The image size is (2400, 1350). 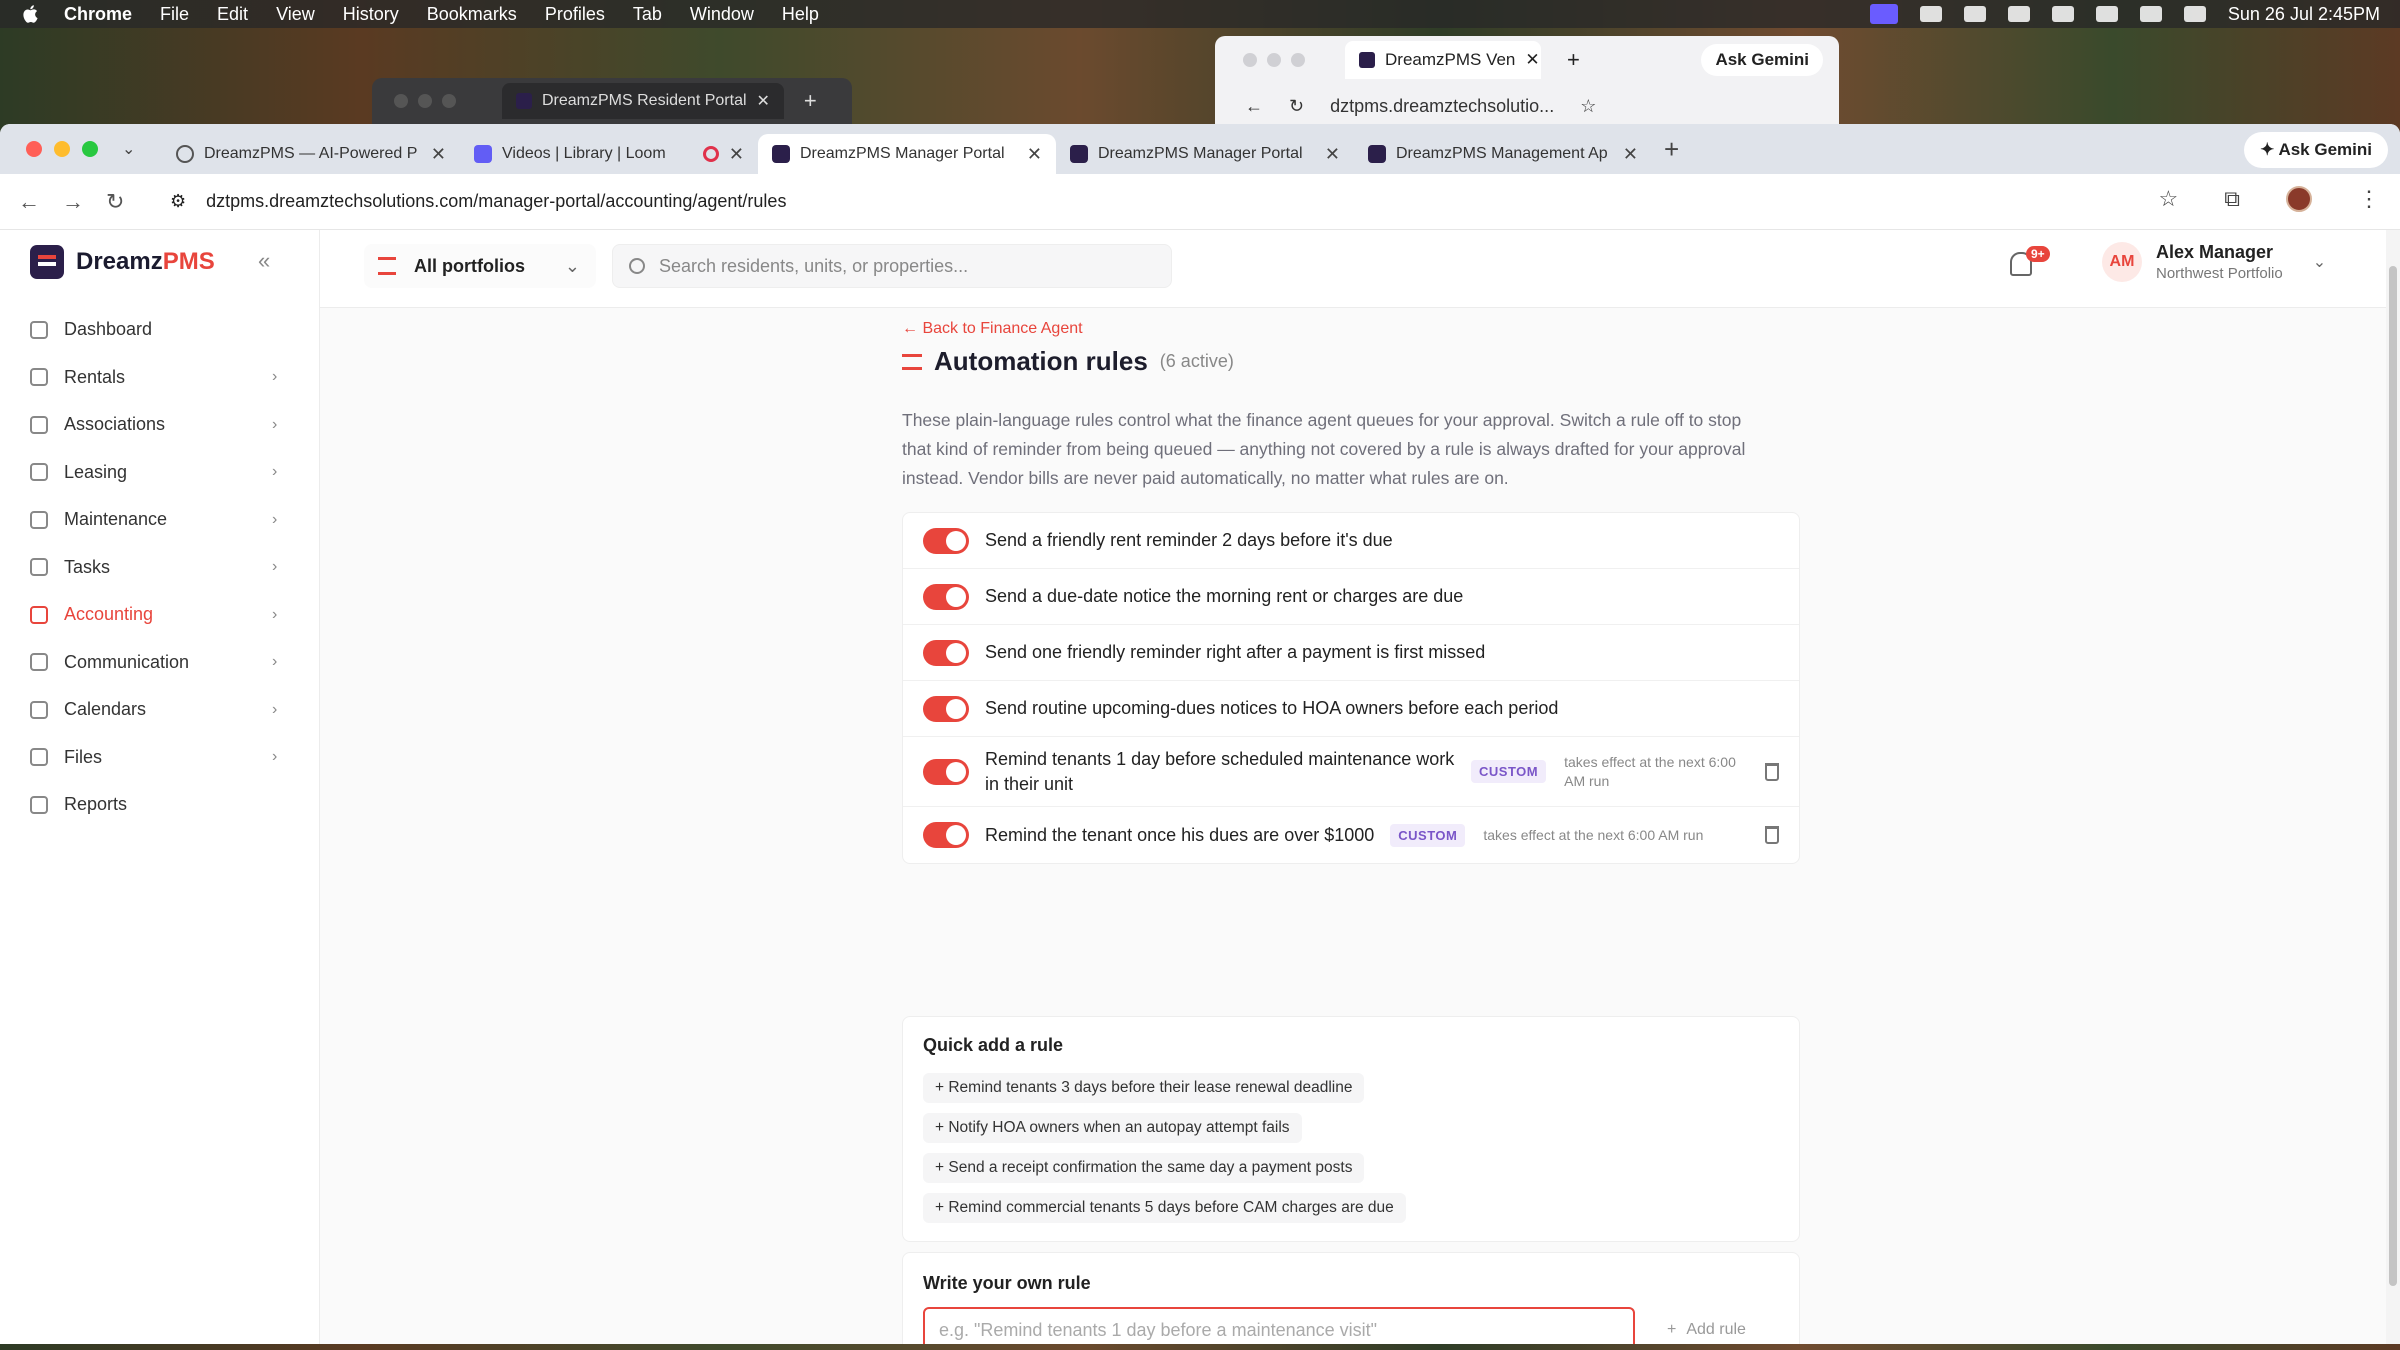 What do you see at coordinates (1706, 1326) in the screenshot?
I see `add-rule-button: + Add rule` at bounding box center [1706, 1326].